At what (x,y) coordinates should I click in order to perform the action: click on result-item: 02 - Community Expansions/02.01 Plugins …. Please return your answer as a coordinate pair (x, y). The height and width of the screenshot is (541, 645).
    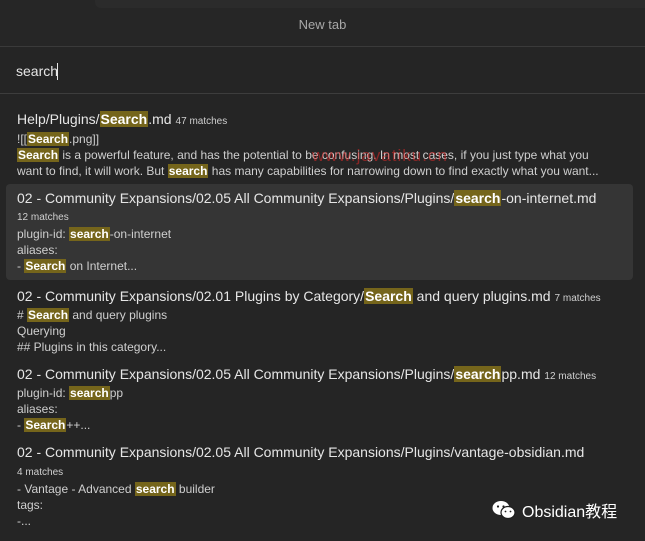
    Looking at the image, I should click on (319, 321).